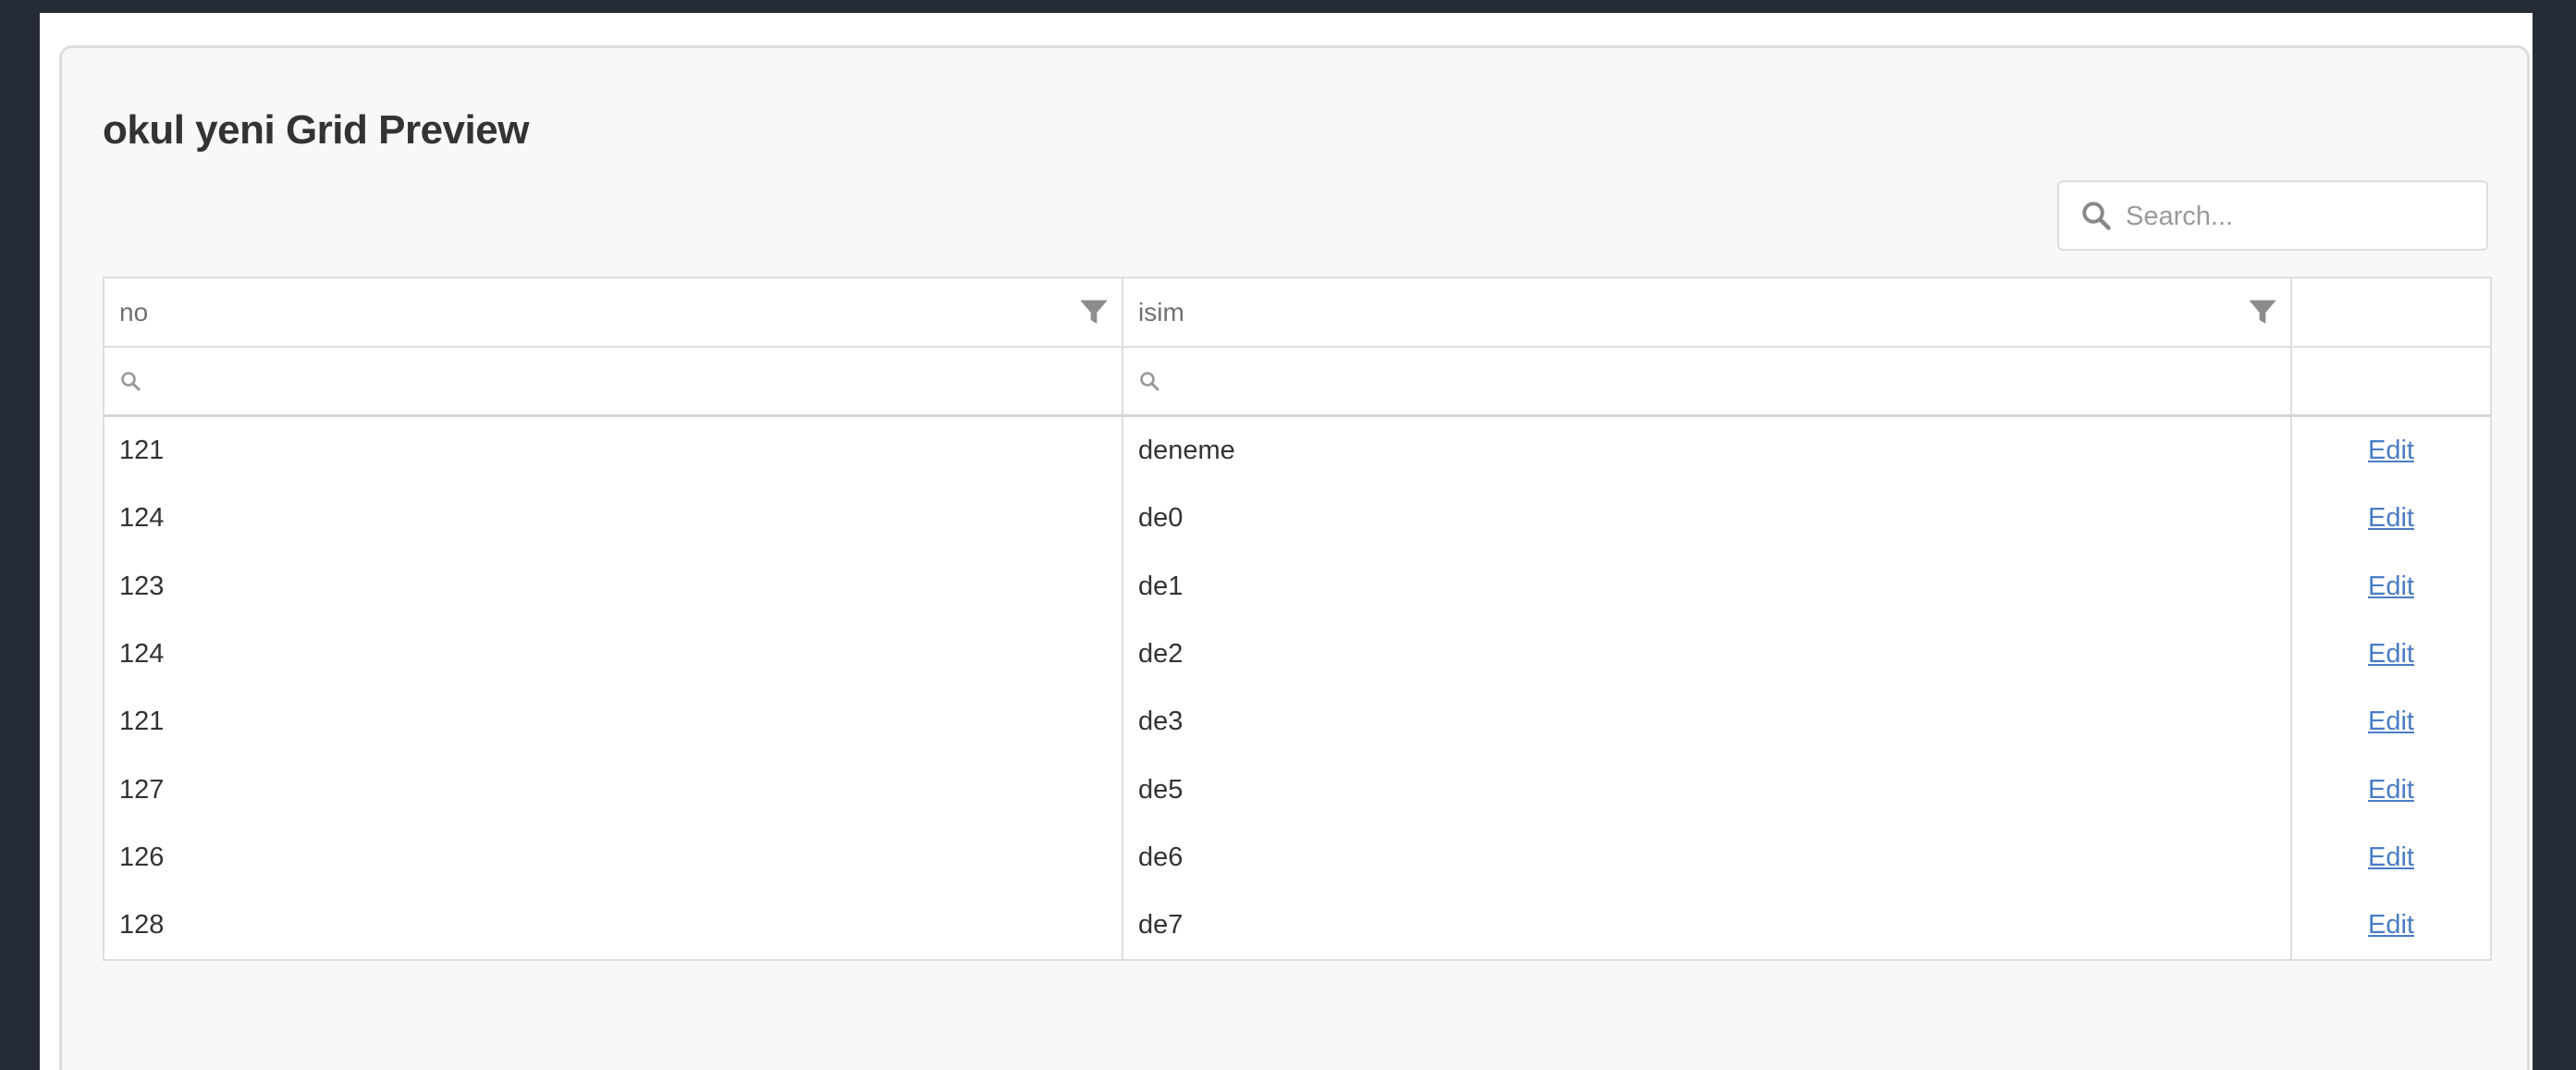  Describe the element at coordinates (1707, 722) in the screenshot. I see `cell-isim: de3` at that location.